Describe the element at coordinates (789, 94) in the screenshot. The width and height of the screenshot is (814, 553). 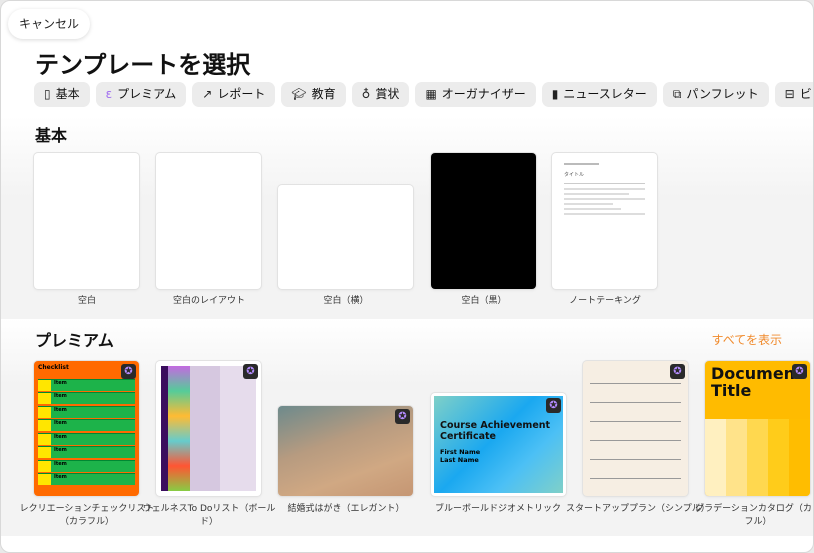
I see `briefcase-icon: ⊟` at that location.